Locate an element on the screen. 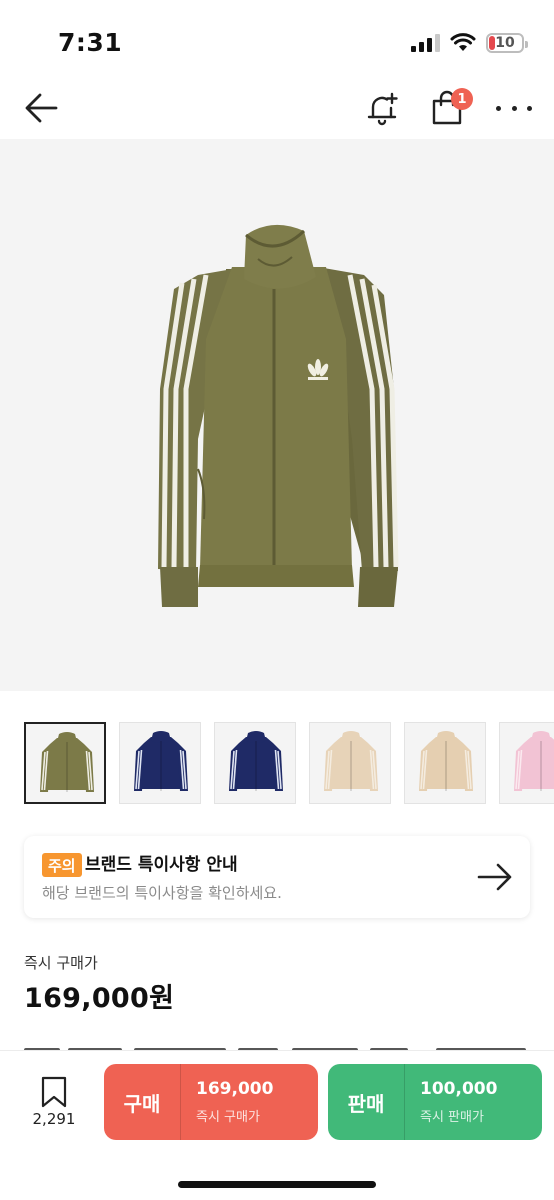 Image resolution: width=554 pixels, height=1200 pixels. home-indicator is located at coordinates (277, 1184).